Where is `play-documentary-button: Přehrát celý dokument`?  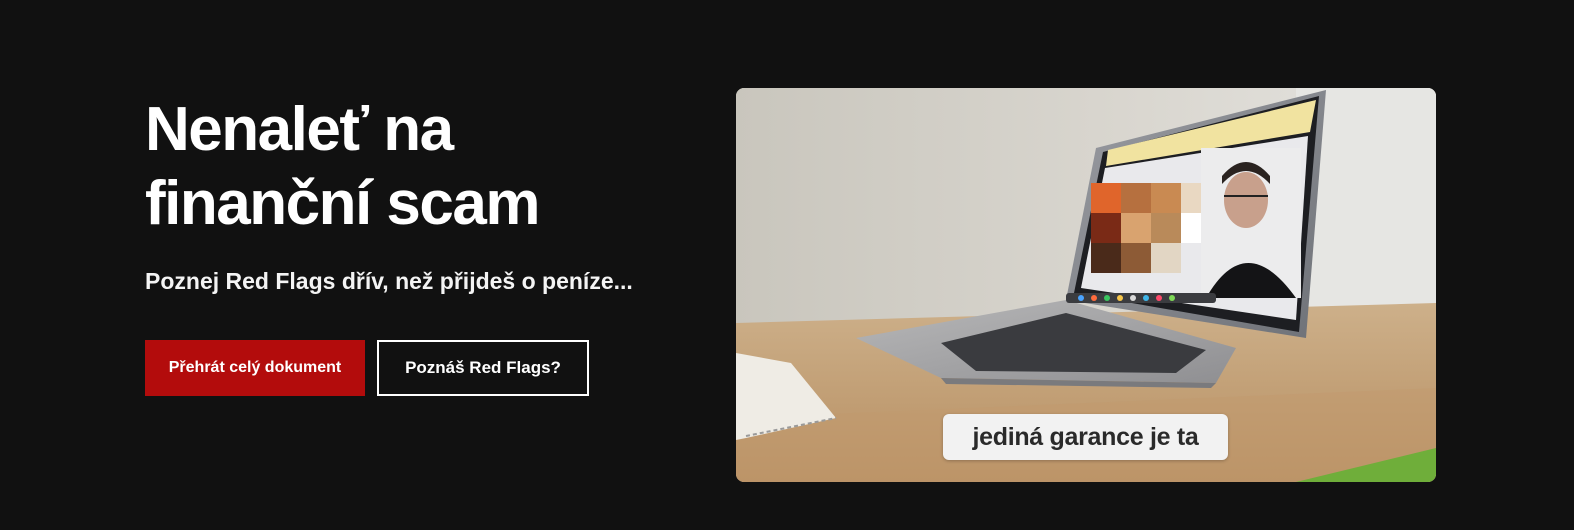
play-documentary-button: Přehrát celý dokument is located at coordinates (255, 368).